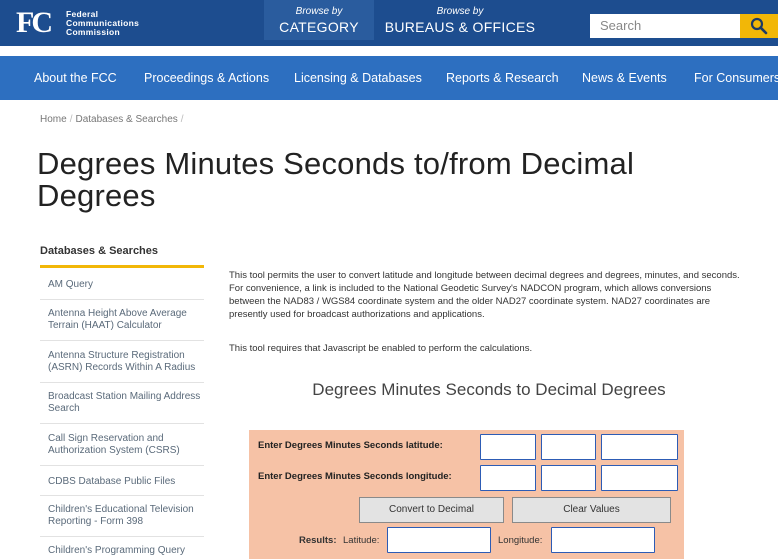 This screenshot has width=778, height=559. I want to click on result-latitude-label: Latitude:, so click(361, 540).